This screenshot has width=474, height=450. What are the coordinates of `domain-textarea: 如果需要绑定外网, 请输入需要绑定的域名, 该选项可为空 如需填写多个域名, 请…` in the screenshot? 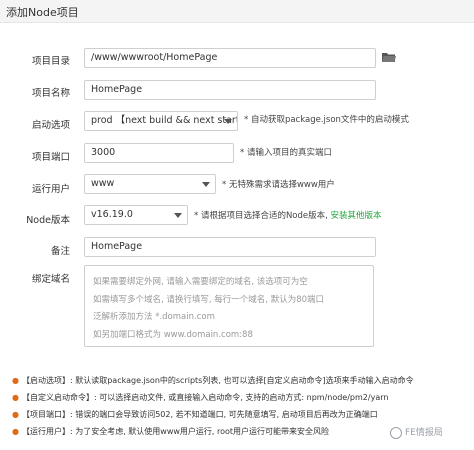 It's located at (229, 306).